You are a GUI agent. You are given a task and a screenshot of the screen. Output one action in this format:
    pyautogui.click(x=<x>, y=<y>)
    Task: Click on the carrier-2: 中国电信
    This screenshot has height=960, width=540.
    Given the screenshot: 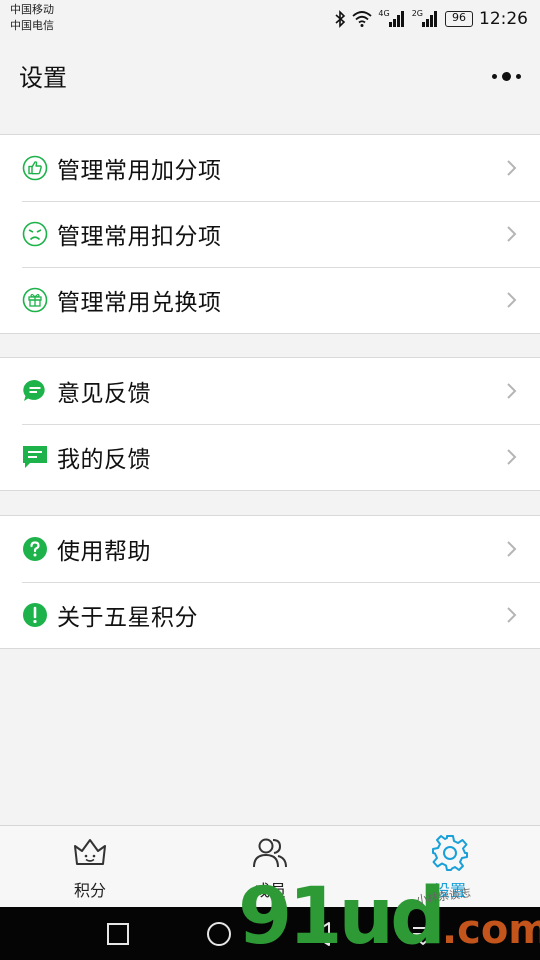 What is the action you would take?
    pyautogui.click(x=32, y=25)
    